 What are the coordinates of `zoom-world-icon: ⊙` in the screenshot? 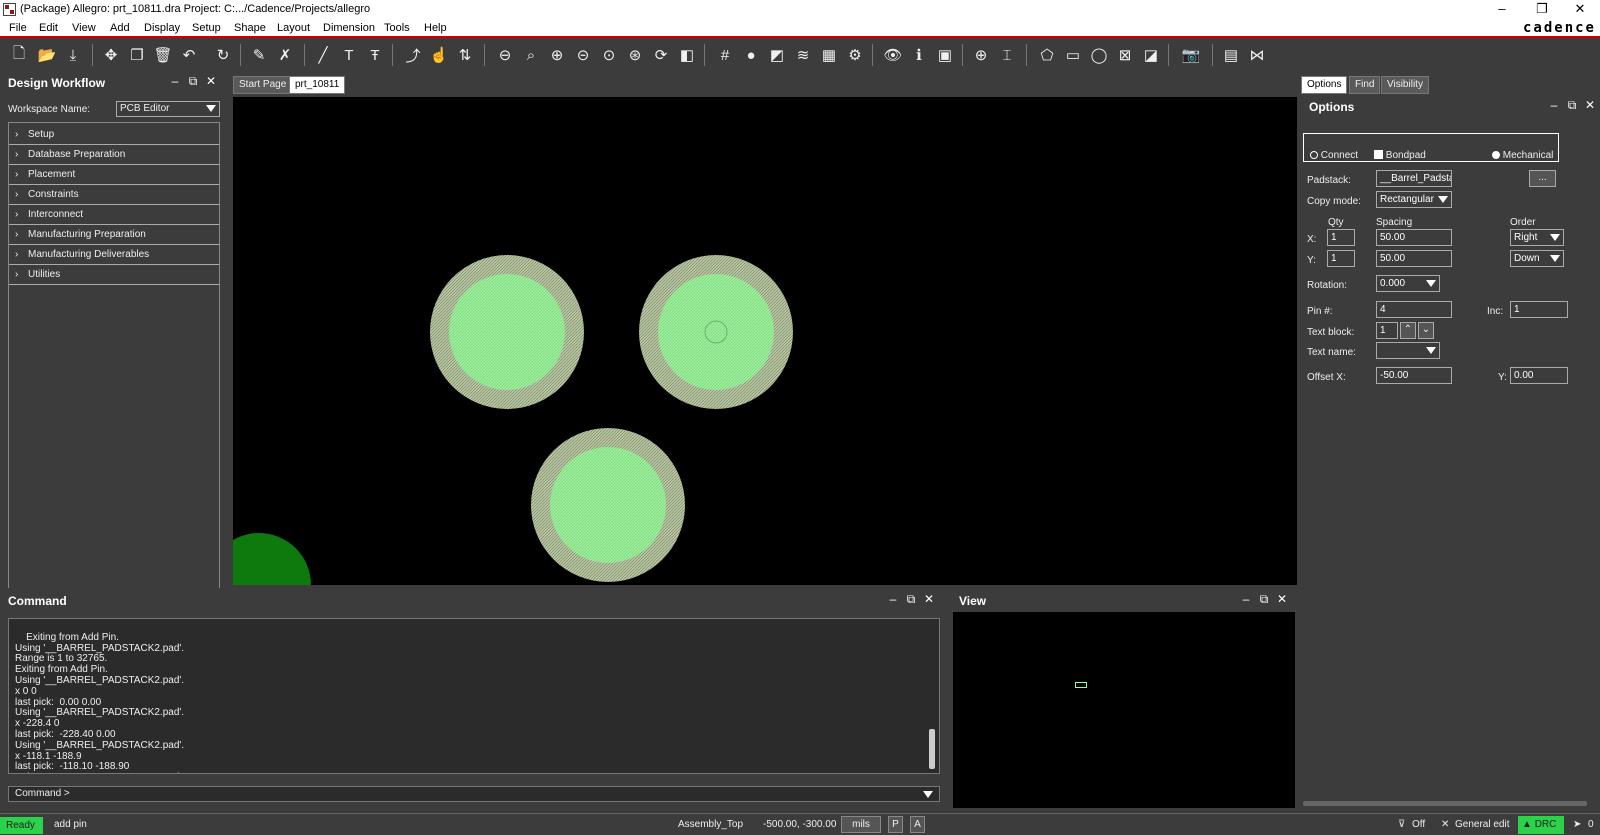 It's located at (609, 55).